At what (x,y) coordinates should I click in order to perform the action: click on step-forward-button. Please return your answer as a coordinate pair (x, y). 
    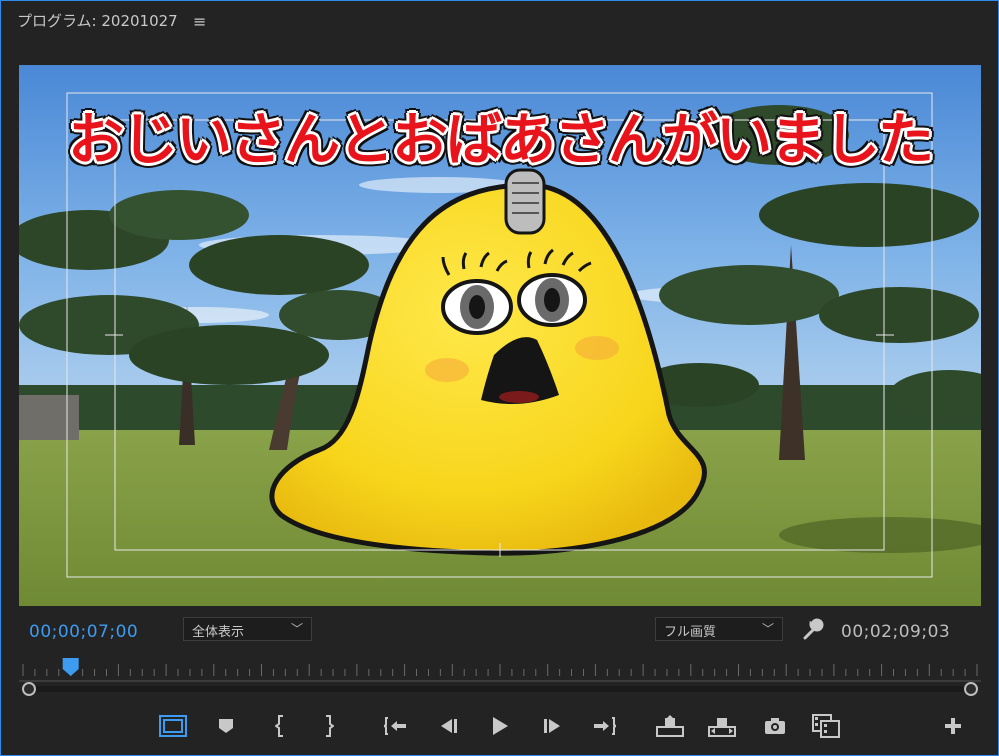
    Looking at the image, I should click on (553, 726).